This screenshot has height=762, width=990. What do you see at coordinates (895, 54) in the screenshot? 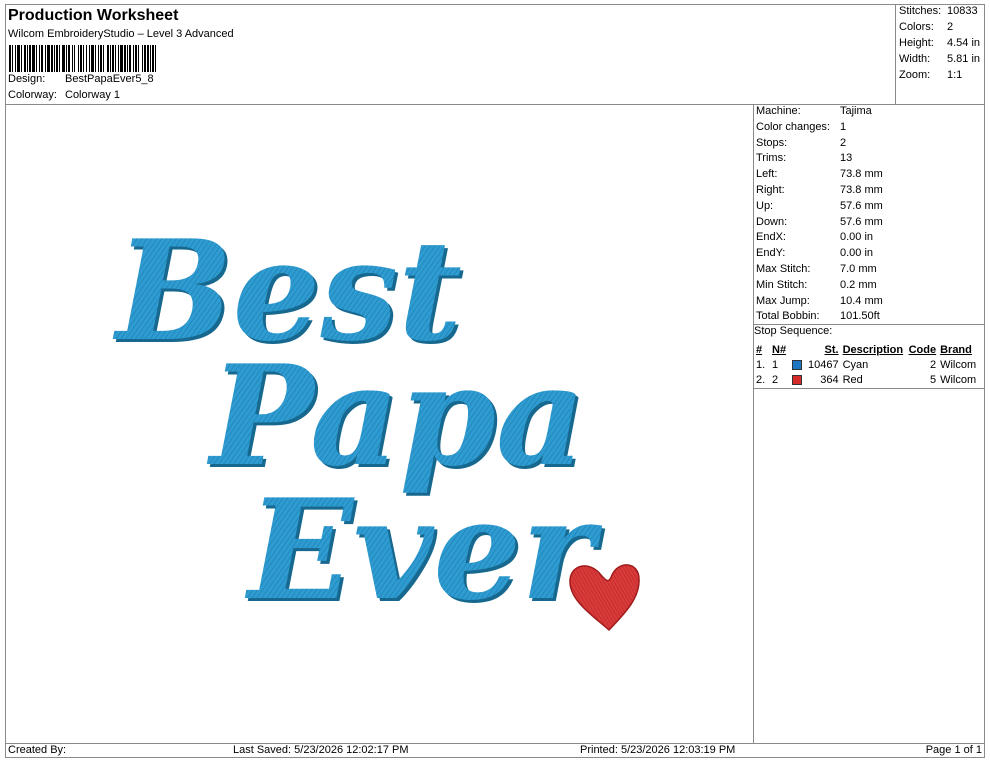
I see `summary-divider` at bounding box center [895, 54].